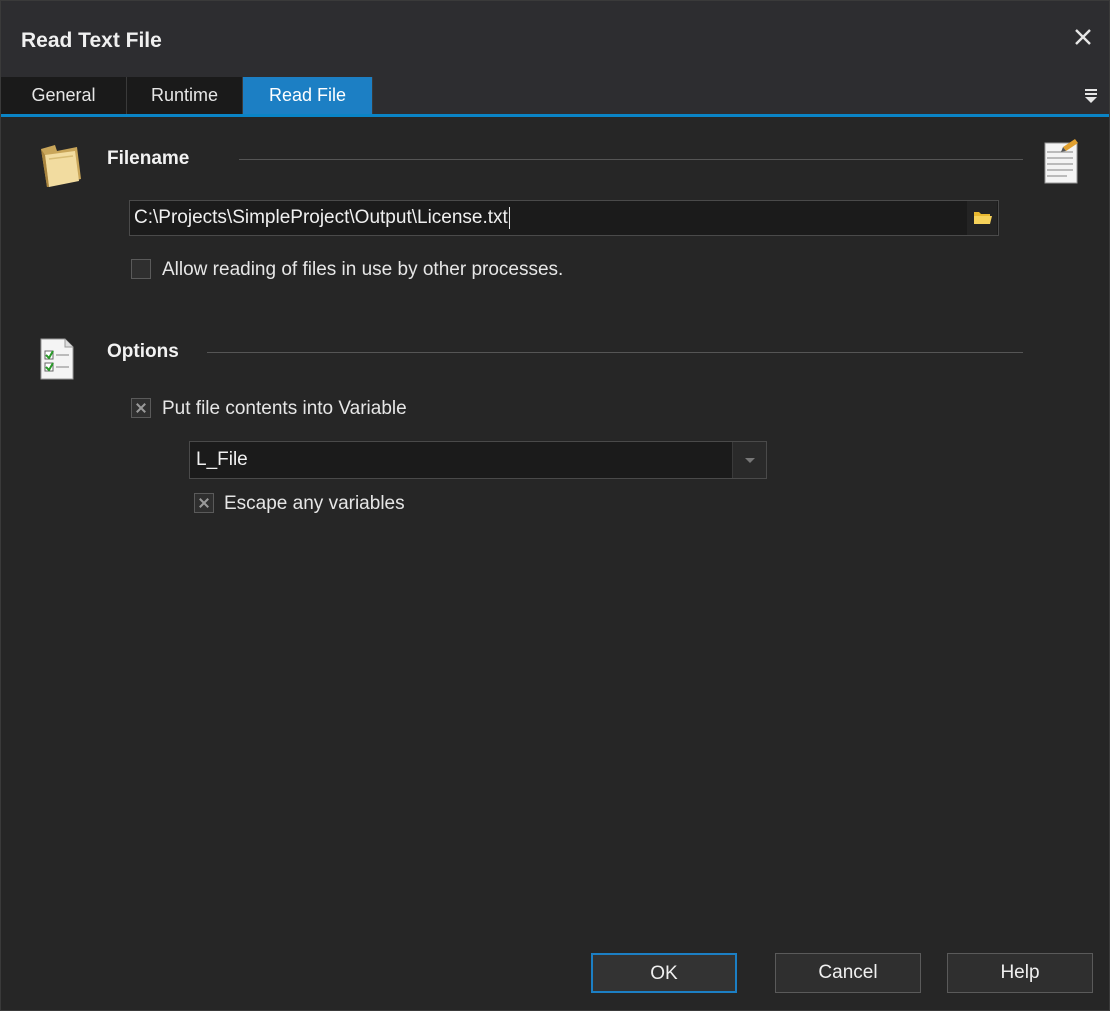 Image resolution: width=1110 pixels, height=1011 pixels. Describe the element at coordinates (1061, 164) in the screenshot. I see `notepad-icon` at that location.